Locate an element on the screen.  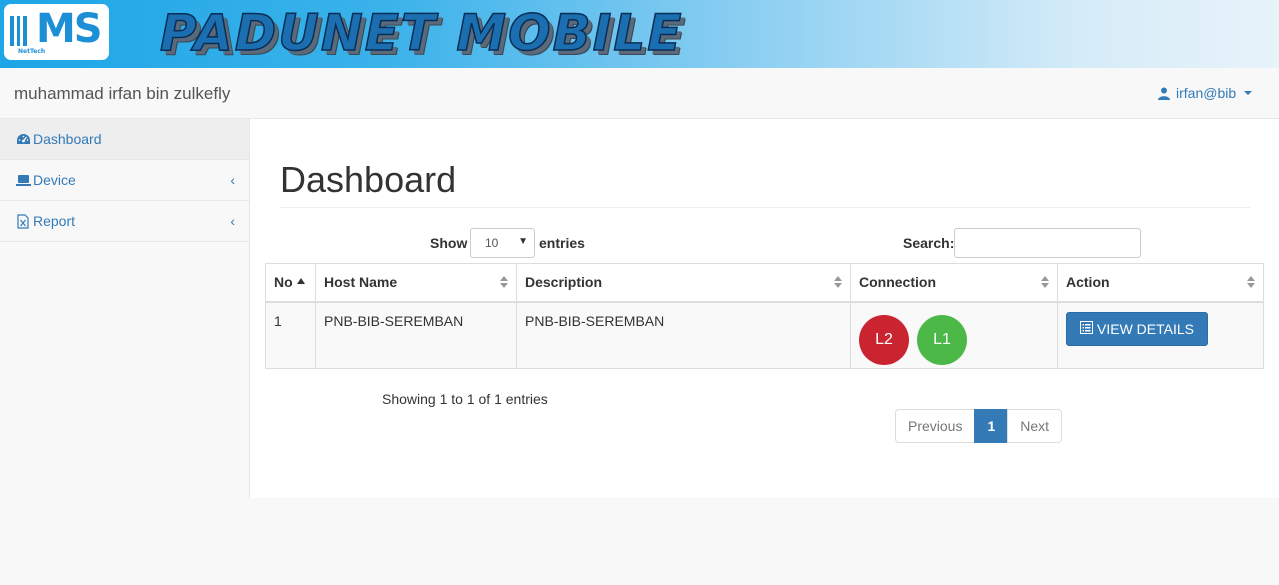
link-l1-status-badge: L1 is located at coordinates (942, 339).